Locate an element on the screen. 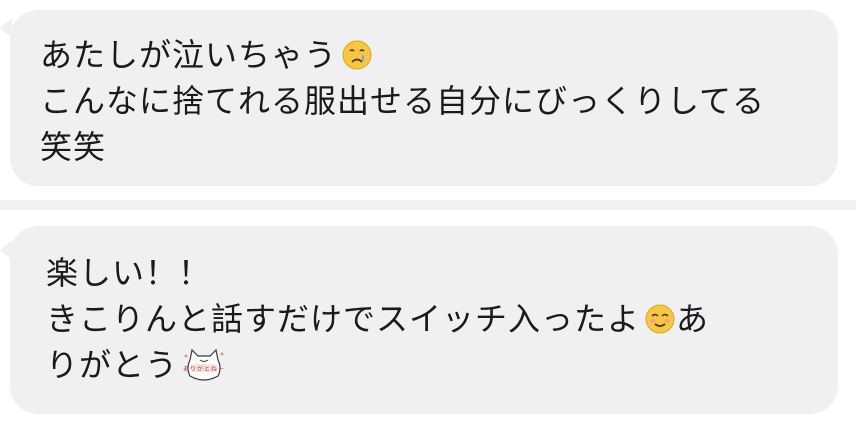 This screenshot has width=856, height=433. message-line: あたしが泣いちゃう is located at coordinates (424, 55).